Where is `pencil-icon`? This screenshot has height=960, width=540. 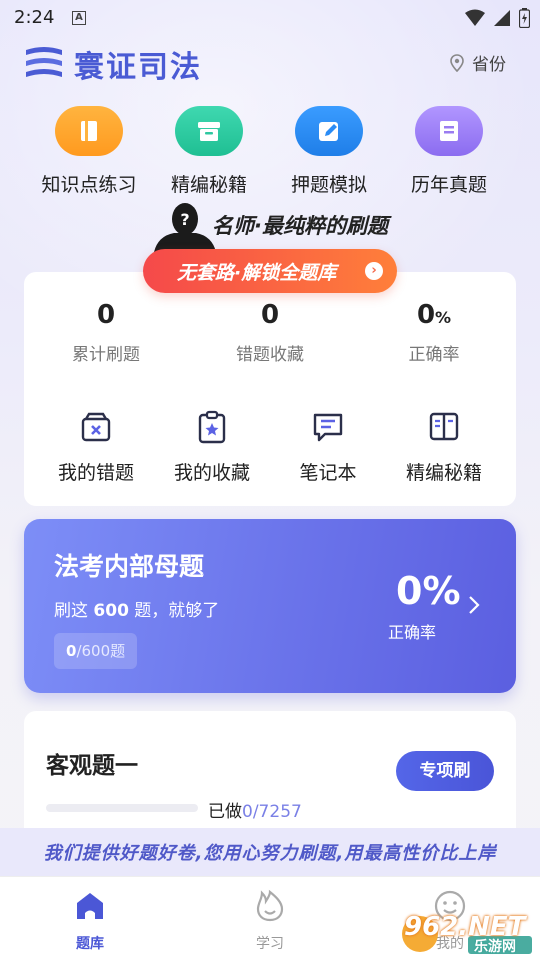 pencil-icon is located at coordinates (329, 131).